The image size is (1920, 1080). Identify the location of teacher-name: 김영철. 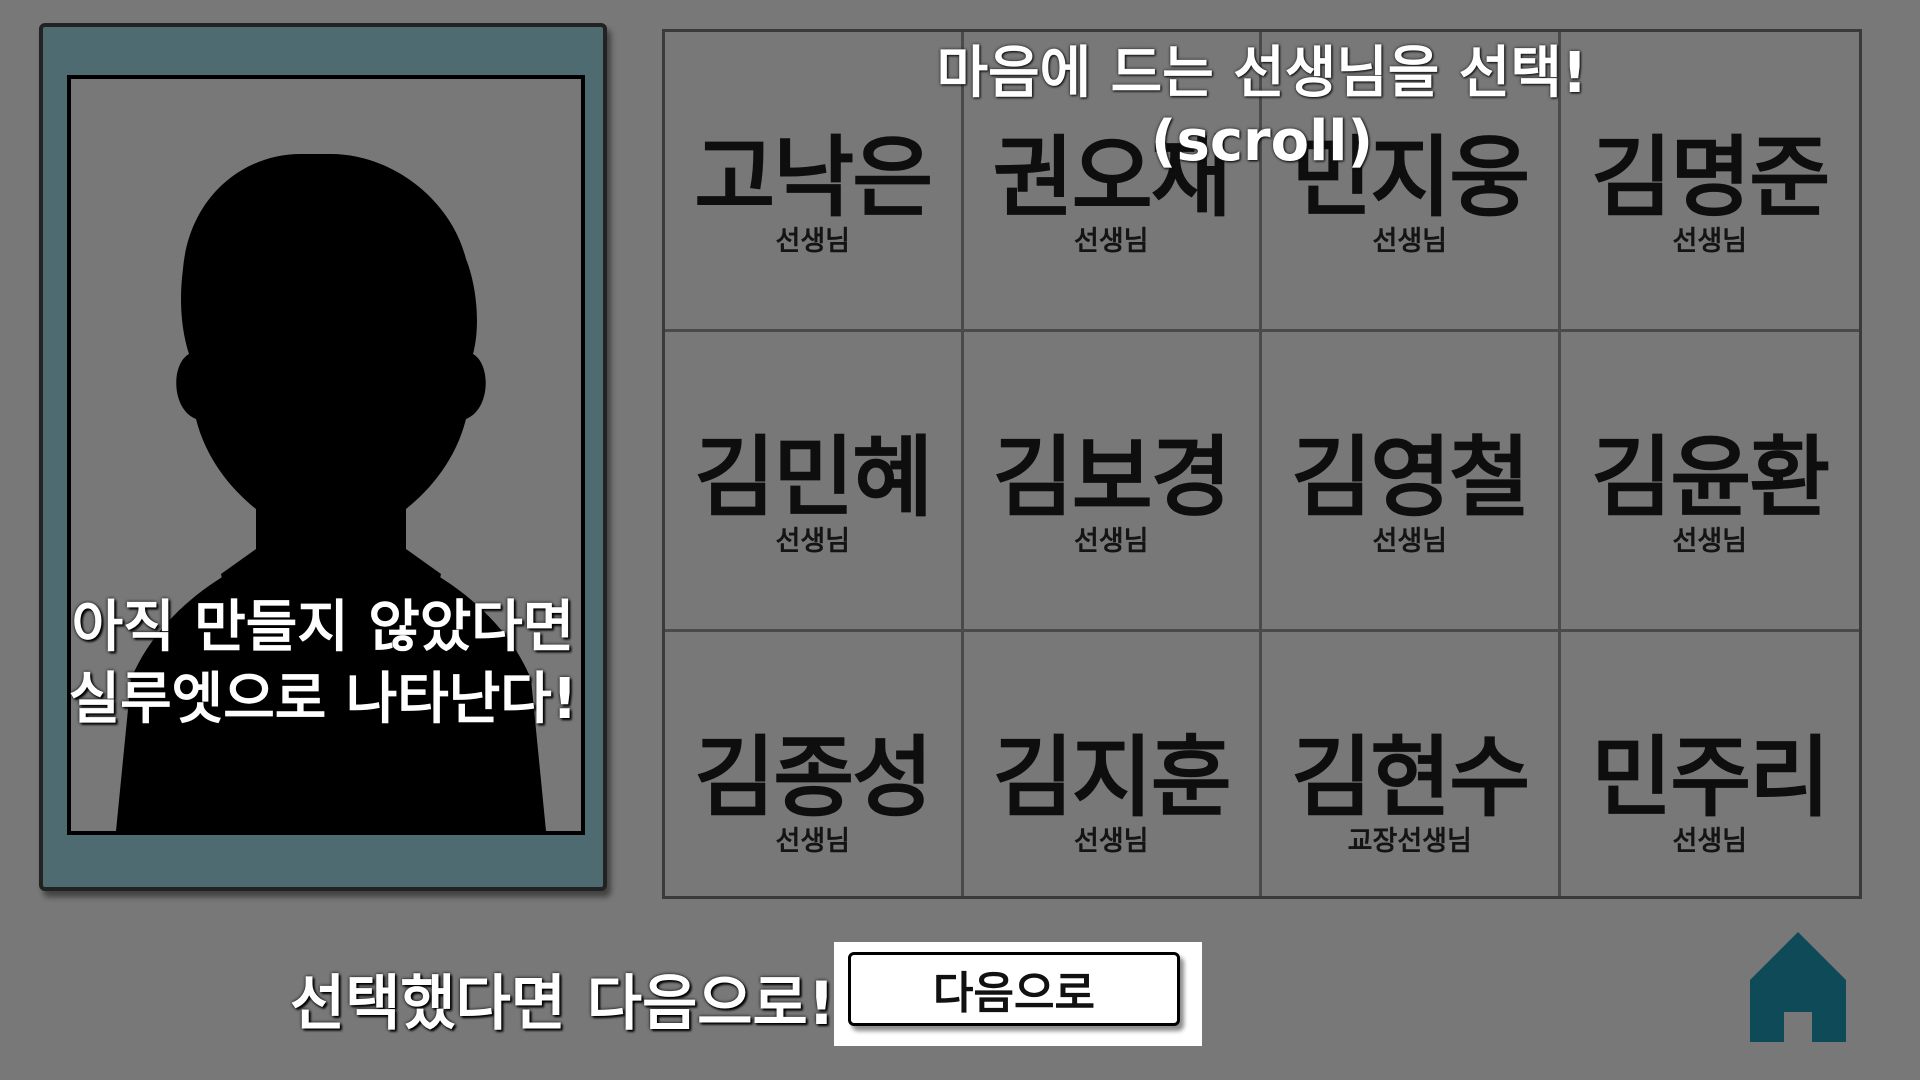
(1410, 477).